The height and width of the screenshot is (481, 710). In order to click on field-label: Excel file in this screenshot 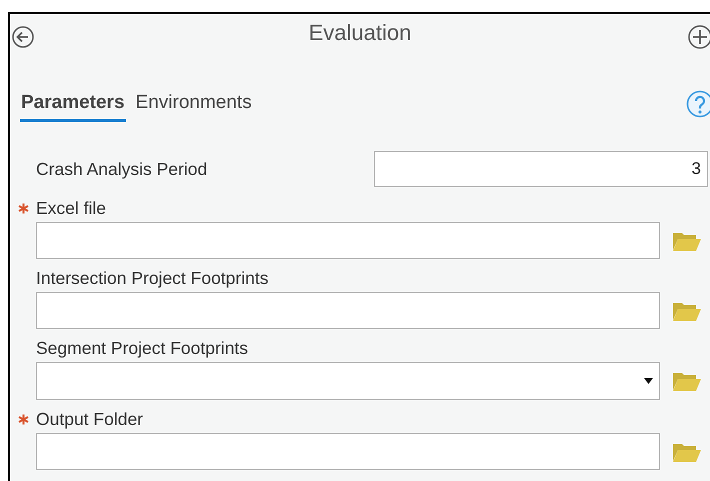, I will do `click(71, 208)`.